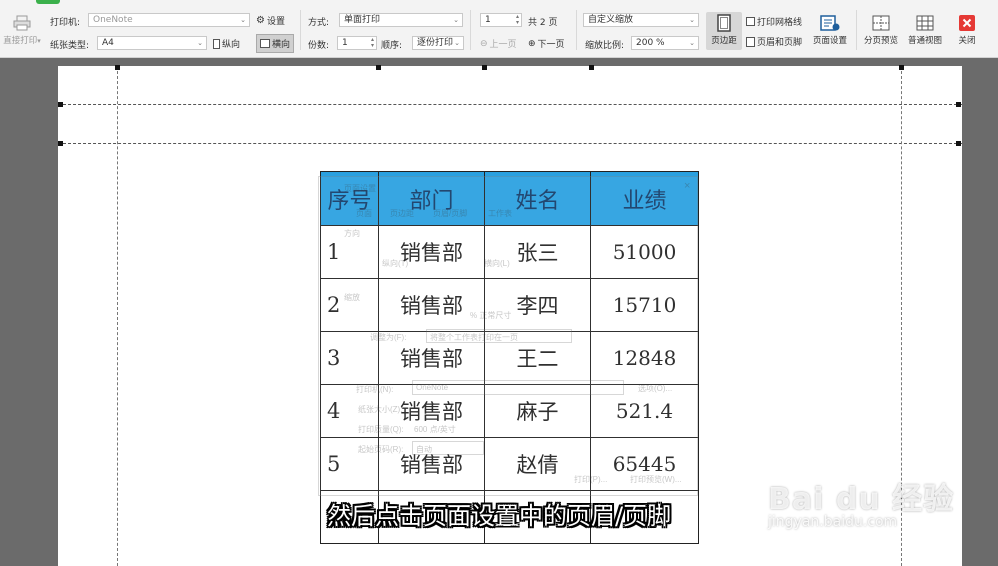 The image size is (998, 566). I want to click on copies-value: 1, so click(345, 43).